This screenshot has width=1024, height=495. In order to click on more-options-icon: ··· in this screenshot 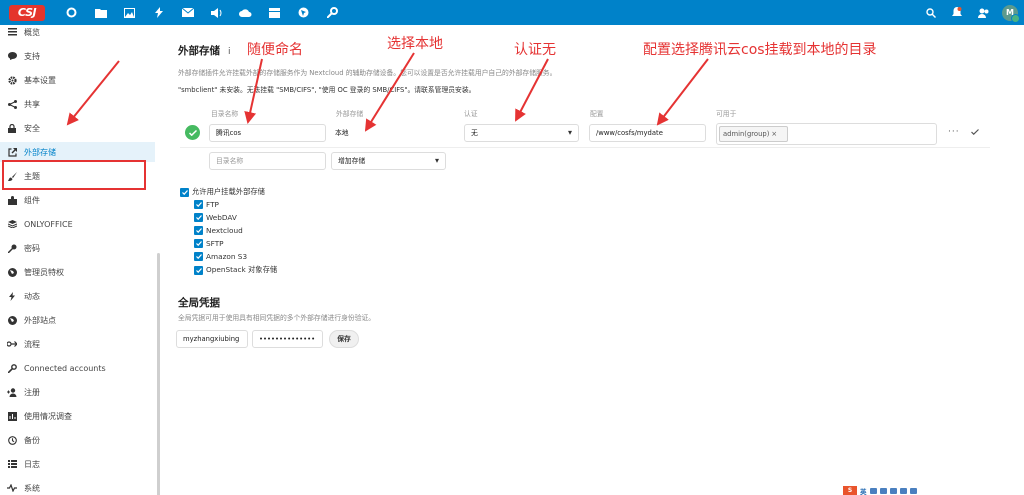, I will do `click(954, 132)`.